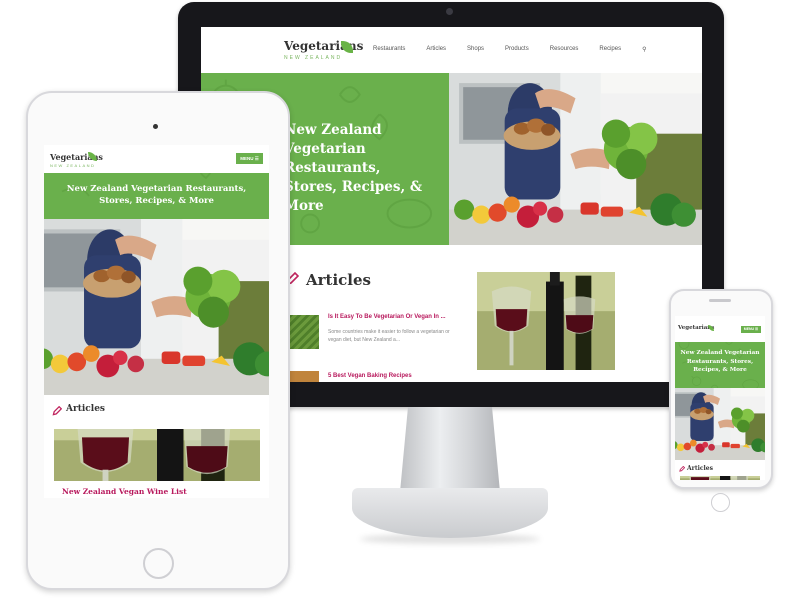  Describe the element at coordinates (313, 58) in the screenshot. I see `desktop-logo-sub: NEW ZEALAND` at that location.